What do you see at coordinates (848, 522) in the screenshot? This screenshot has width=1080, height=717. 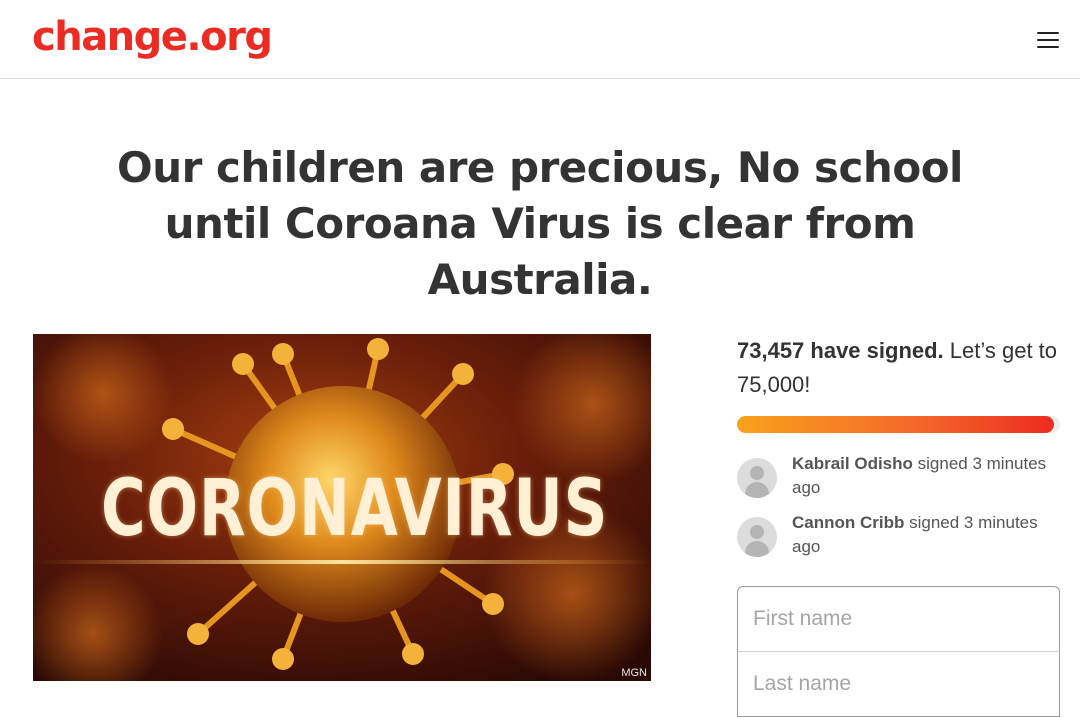 I see `signer-name: Cannon Cribb` at bounding box center [848, 522].